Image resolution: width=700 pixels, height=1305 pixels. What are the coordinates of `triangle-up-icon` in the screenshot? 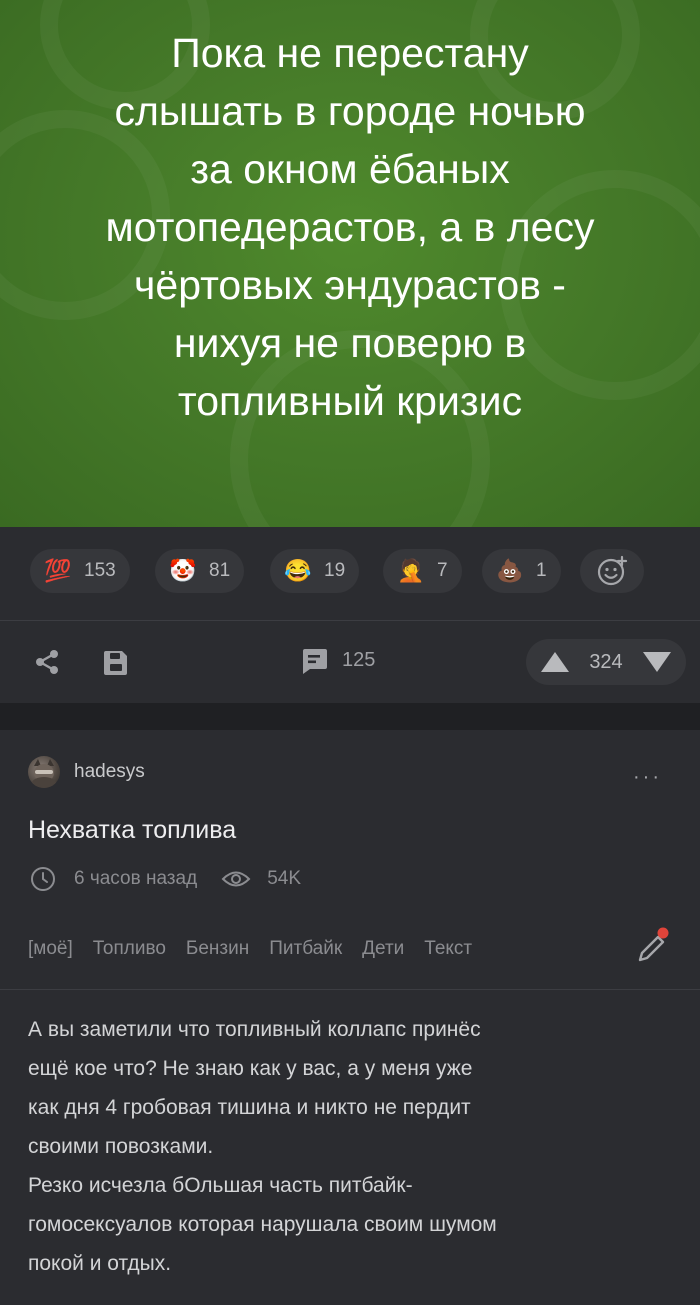 It's located at (555, 662).